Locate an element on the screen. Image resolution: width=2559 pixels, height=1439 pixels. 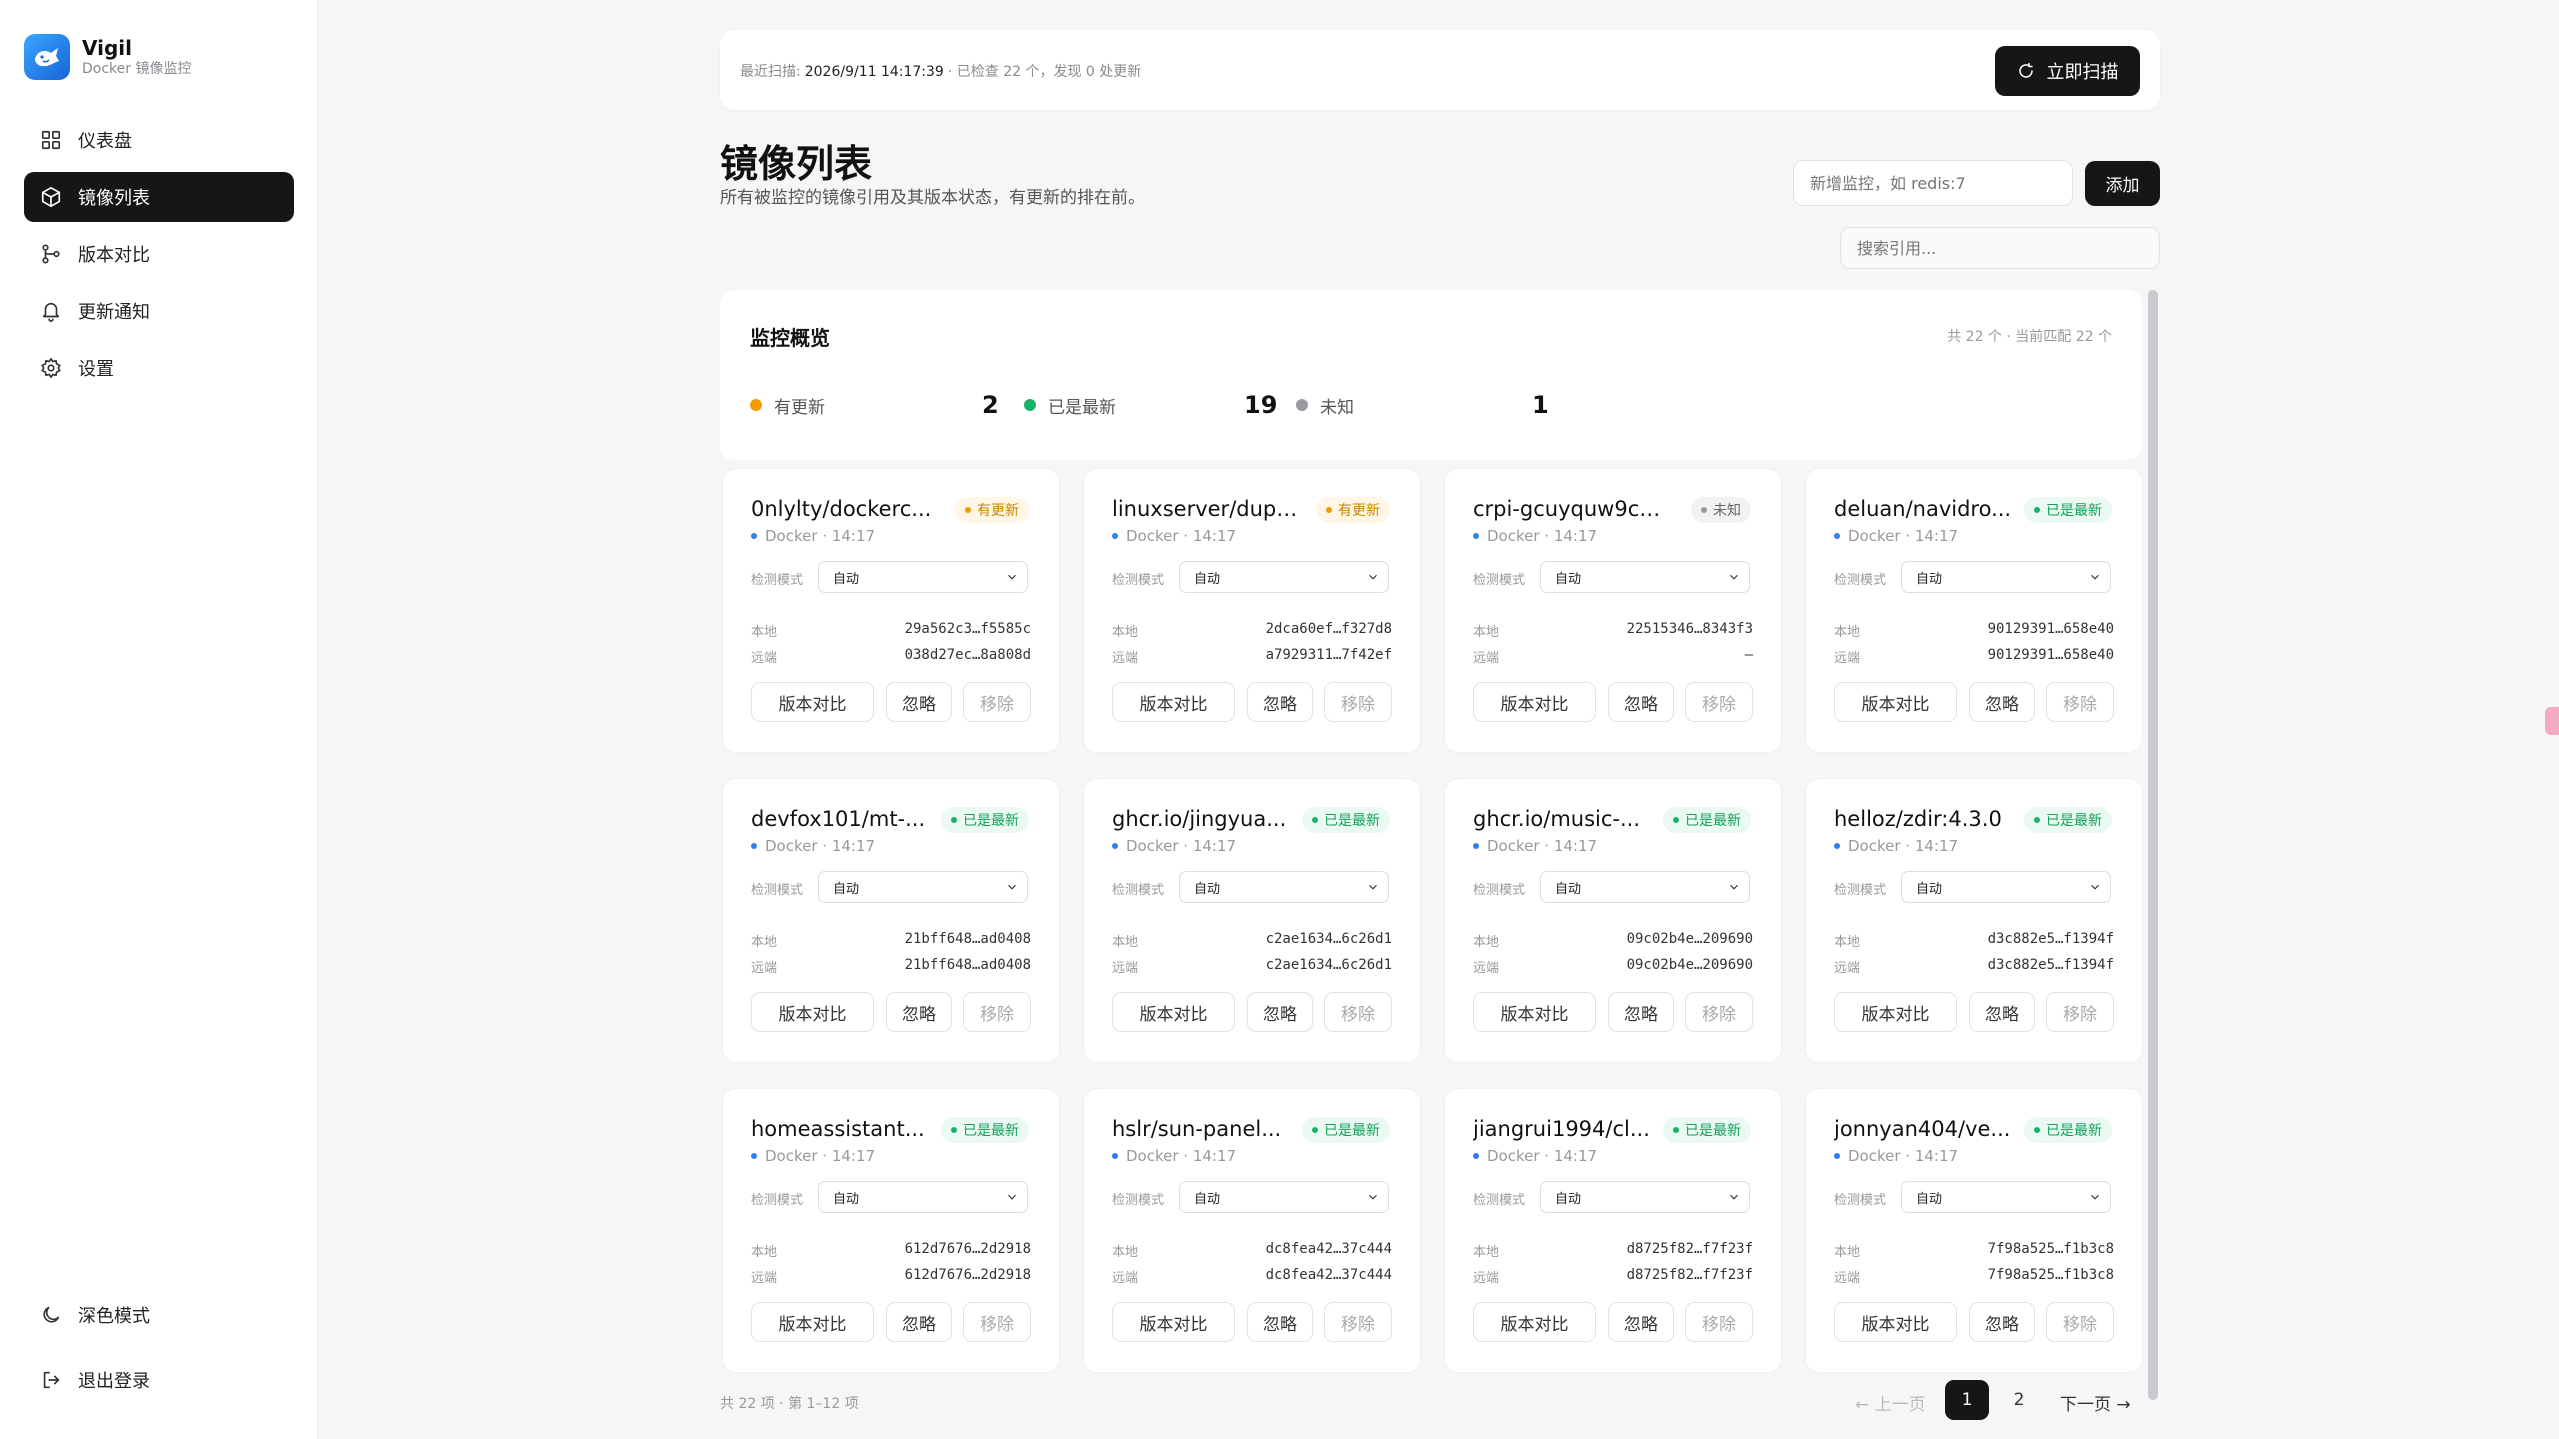
scrollbar-thumb is located at coordinates (2153, 845).